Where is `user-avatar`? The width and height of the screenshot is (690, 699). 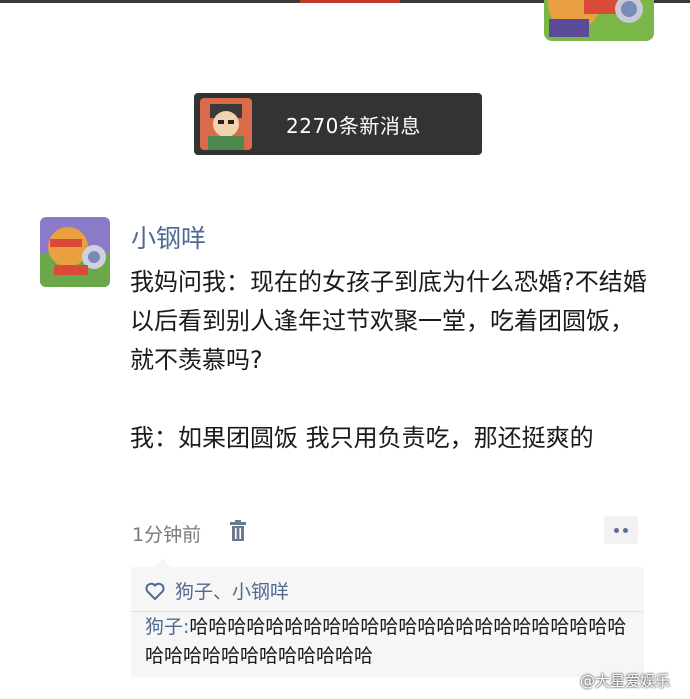
user-avatar is located at coordinates (75, 252).